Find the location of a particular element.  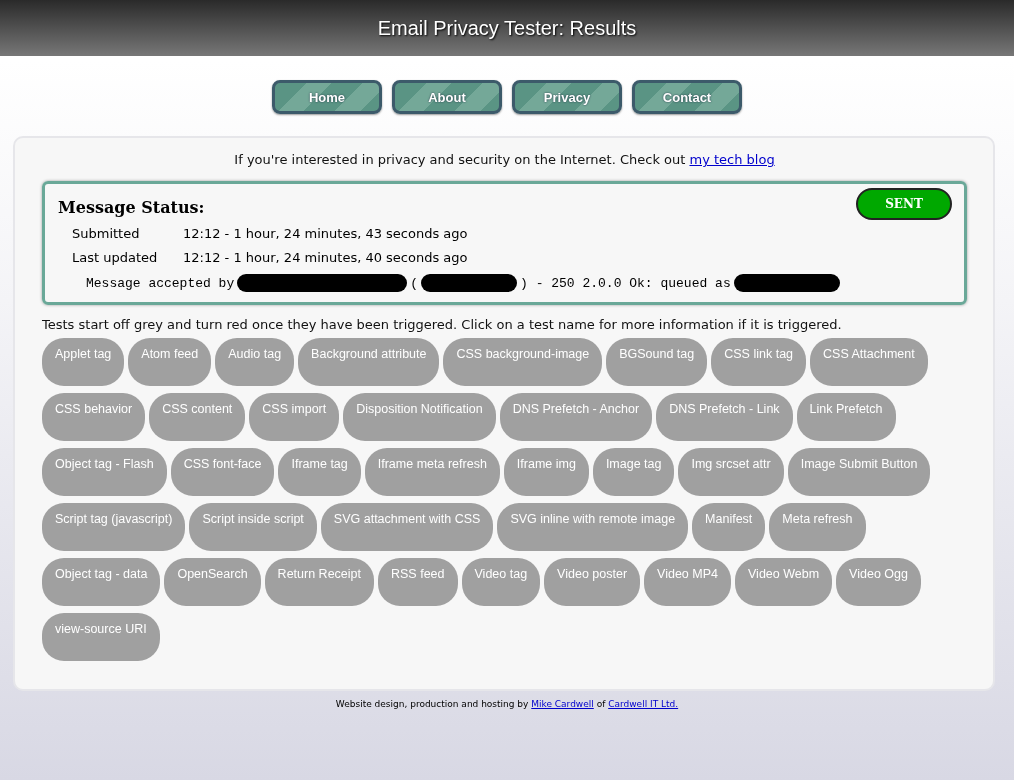

field-value: 12:12 - 1 hour, 24 minutes, 40 seconds ago is located at coordinates (325, 257).